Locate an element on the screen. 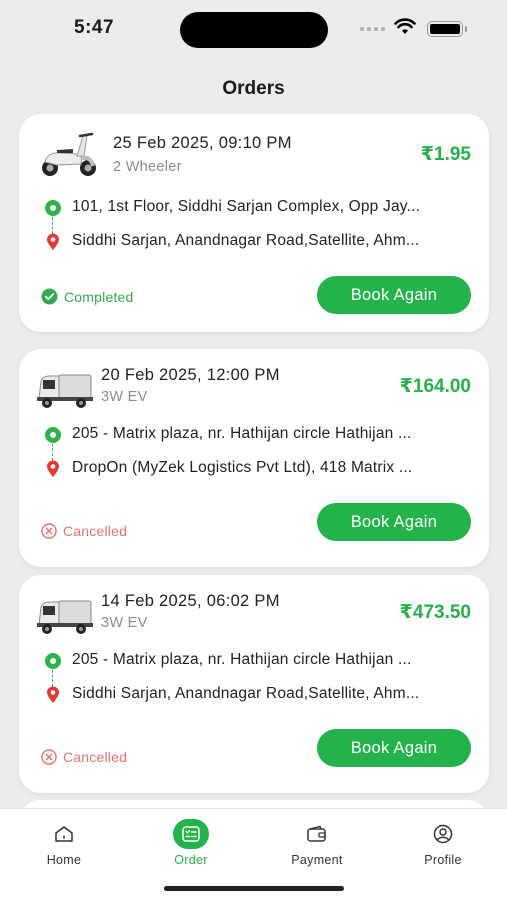  order-date: 20 Feb 2025, 12:00 PM is located at coordinates (190, 375).